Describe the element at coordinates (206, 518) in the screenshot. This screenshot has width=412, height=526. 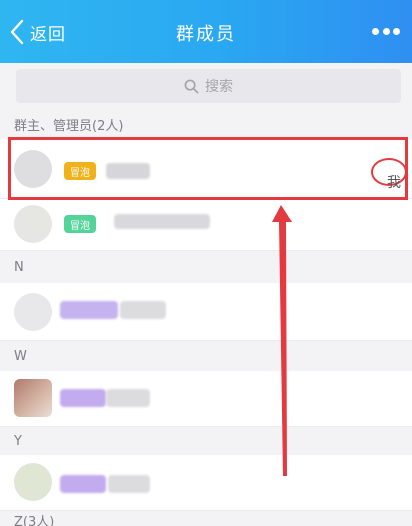
I see `section-header-z: Z(3人)` at that location.